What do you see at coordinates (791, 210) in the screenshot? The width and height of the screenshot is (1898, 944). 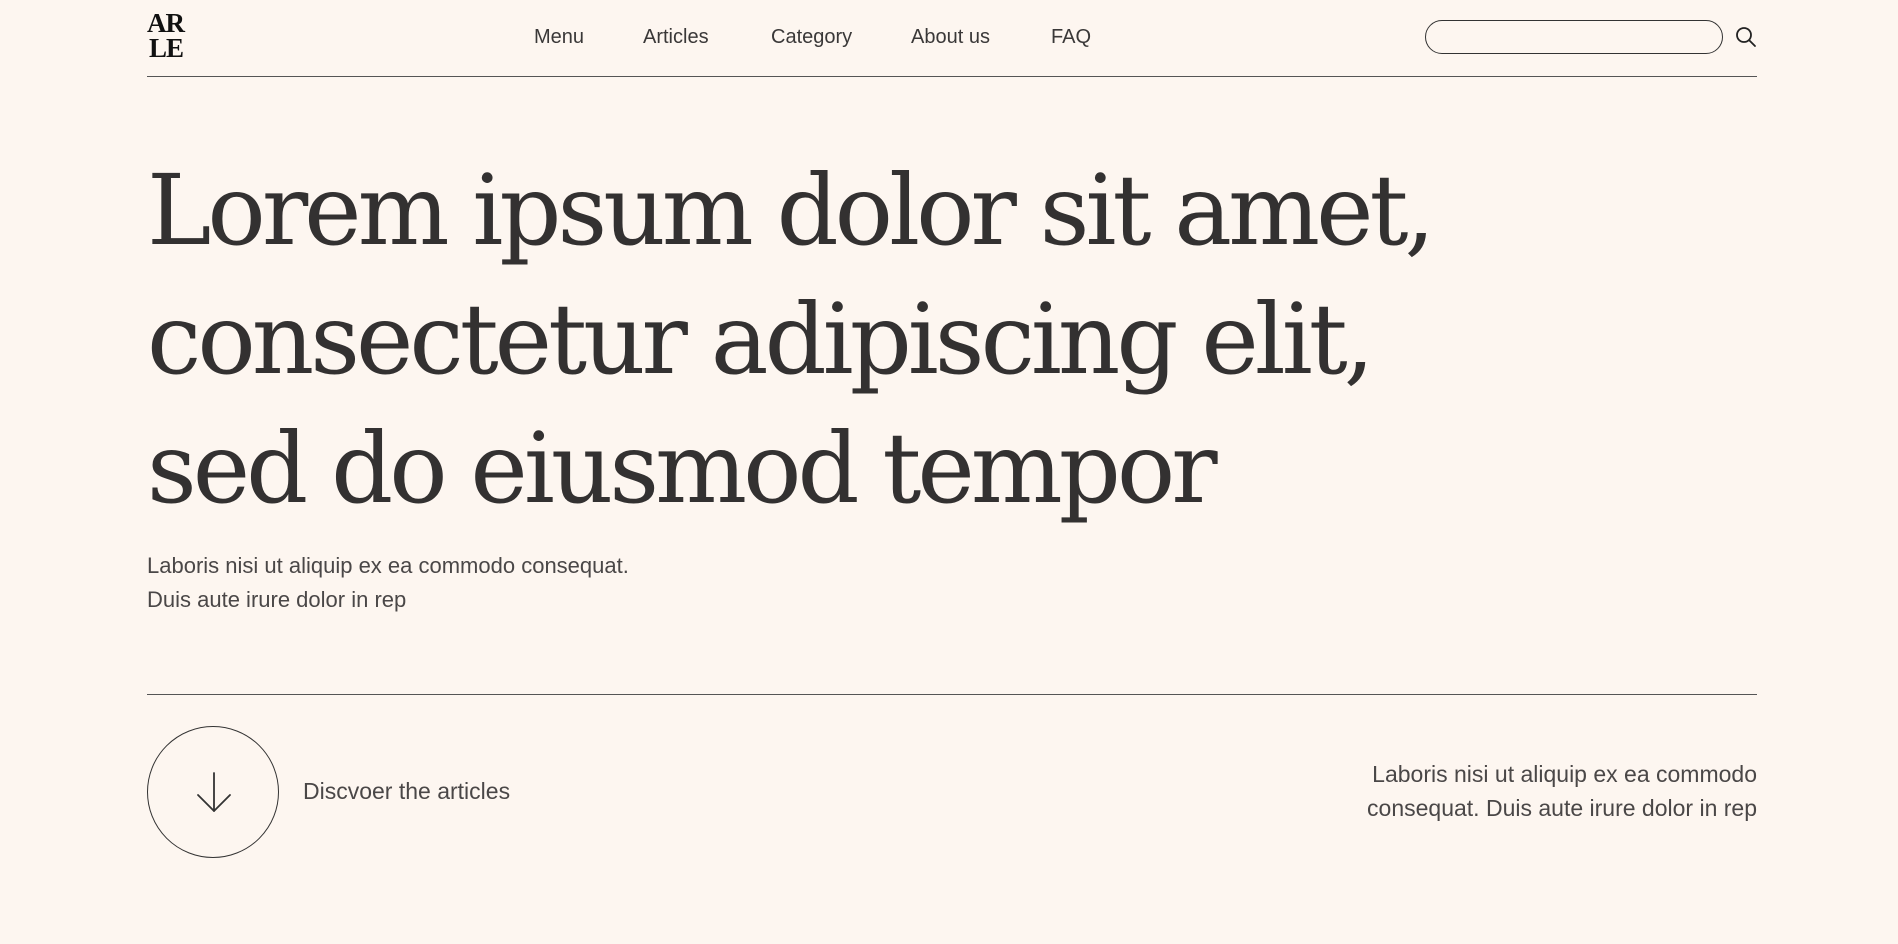 I see `hero-title-line-1: Lorem ipsum dolor sit amet,` at bounding box center [791, 210].